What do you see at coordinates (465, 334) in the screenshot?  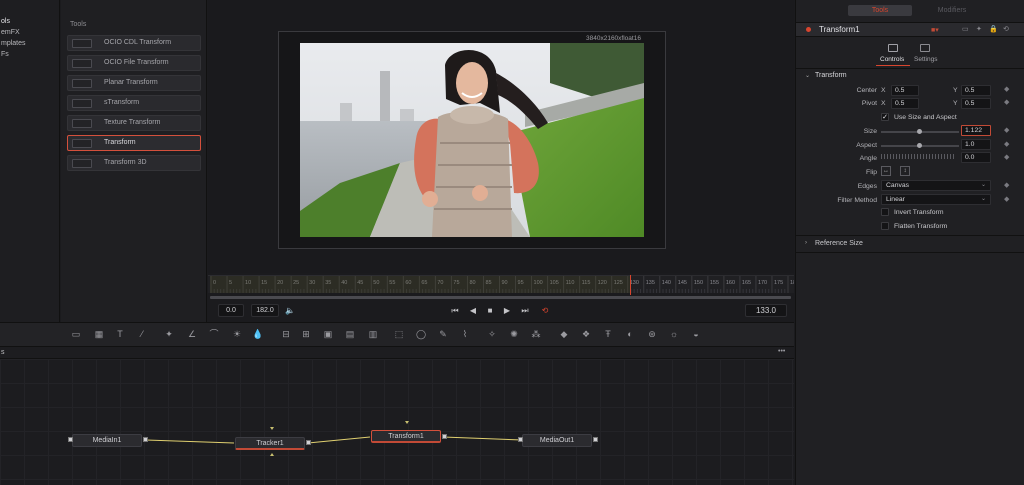 I see `bezier-icon: ⌇` at bounding box center [465, 334].